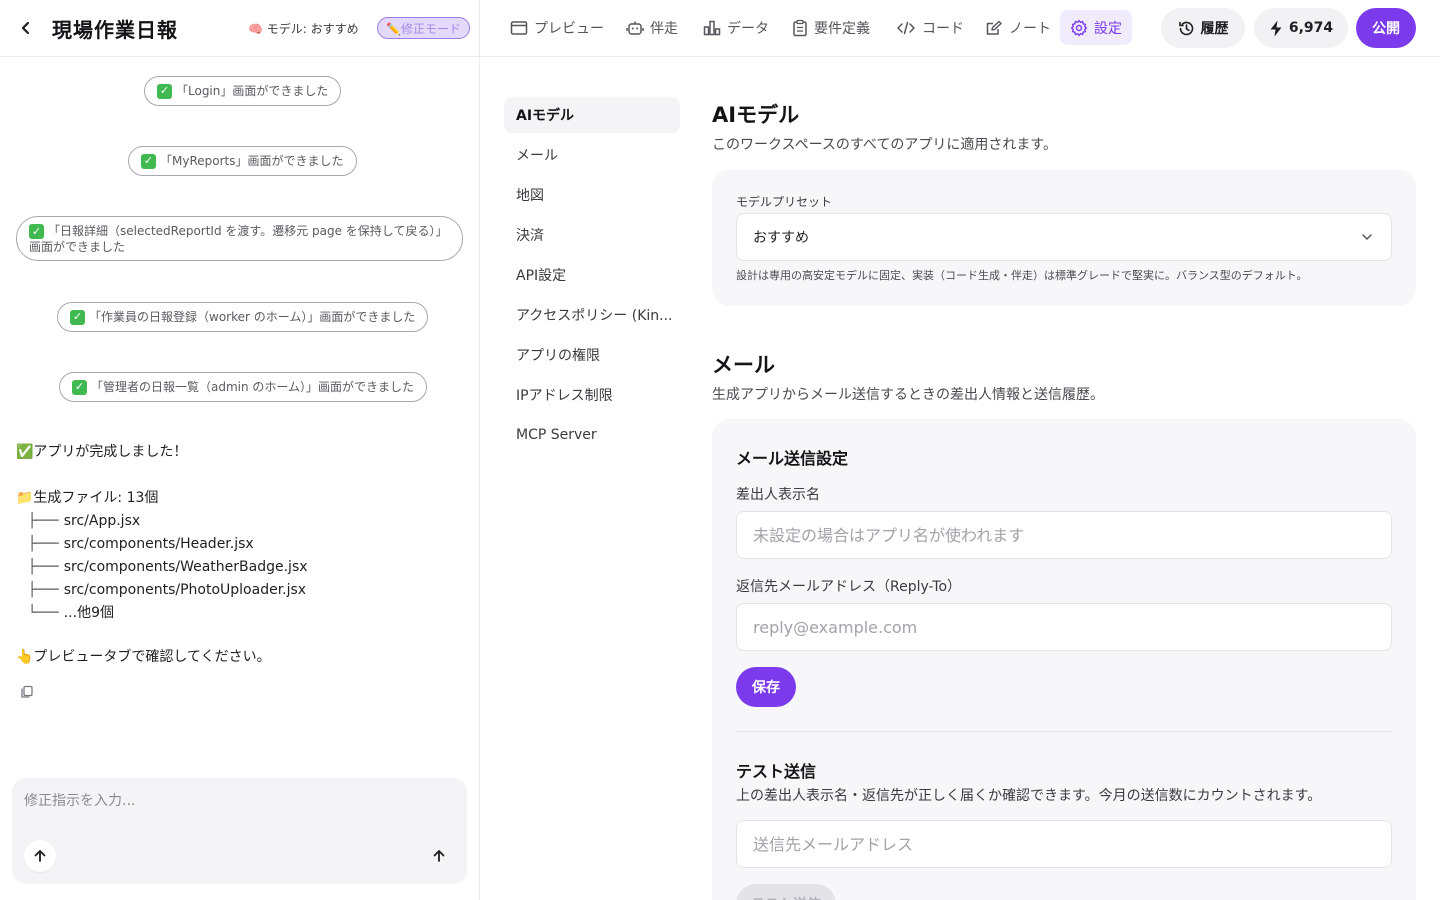  What do you see at coordinates (167, 590) in the screenshot?
I see `file-tree-item: ├─── src/components/PhotoUploader.jsx` at bounding box center [167, 590].